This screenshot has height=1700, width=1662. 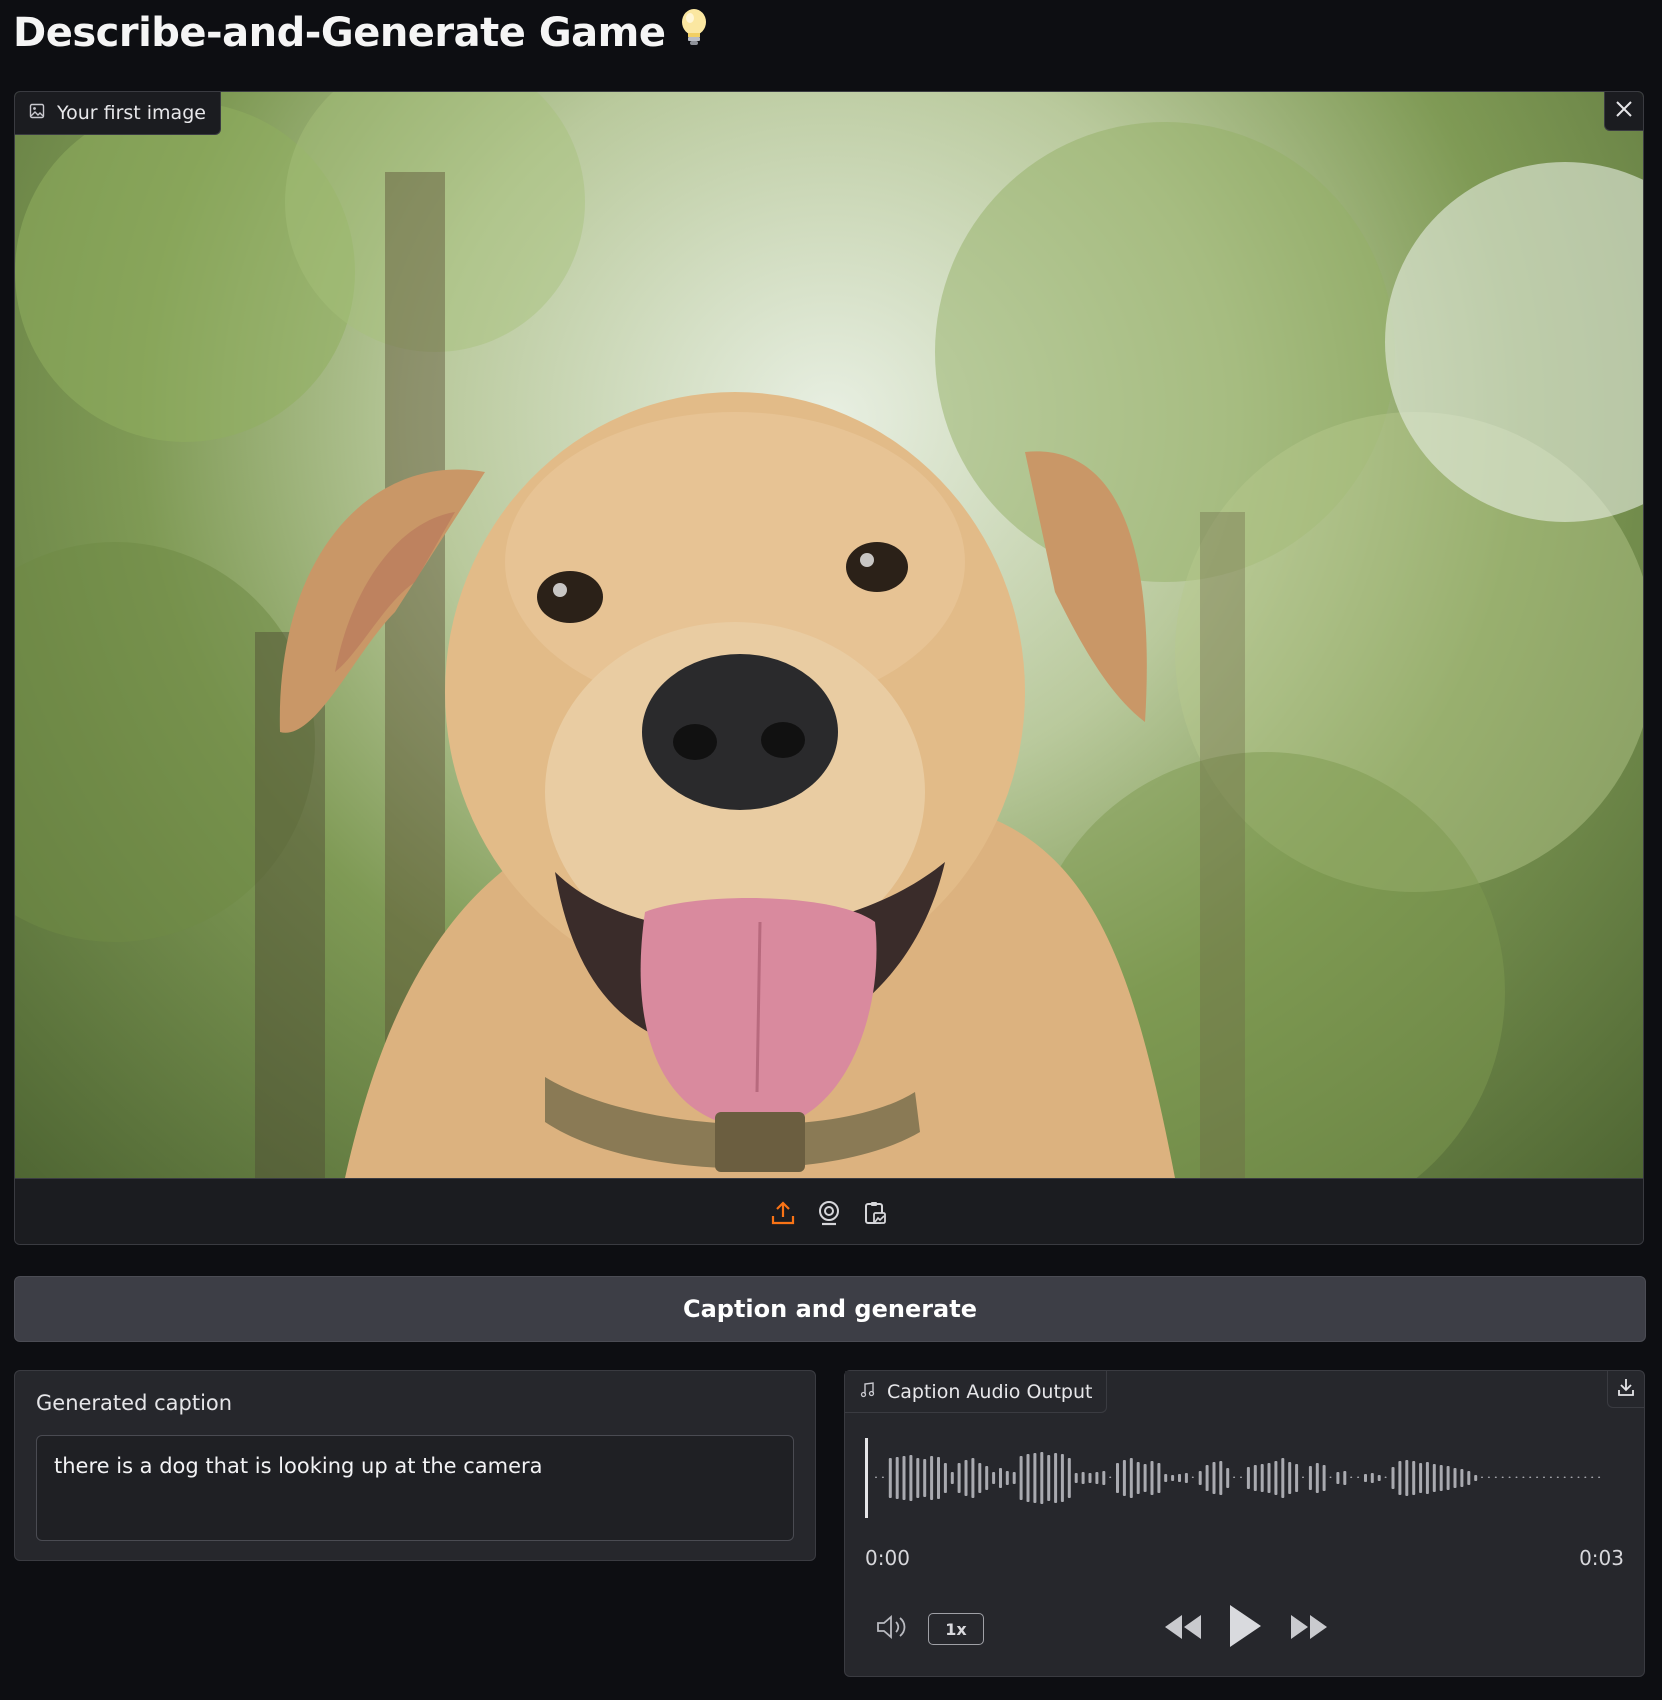 I want to click on rewind-icon, so click(x=1183, y=1629).